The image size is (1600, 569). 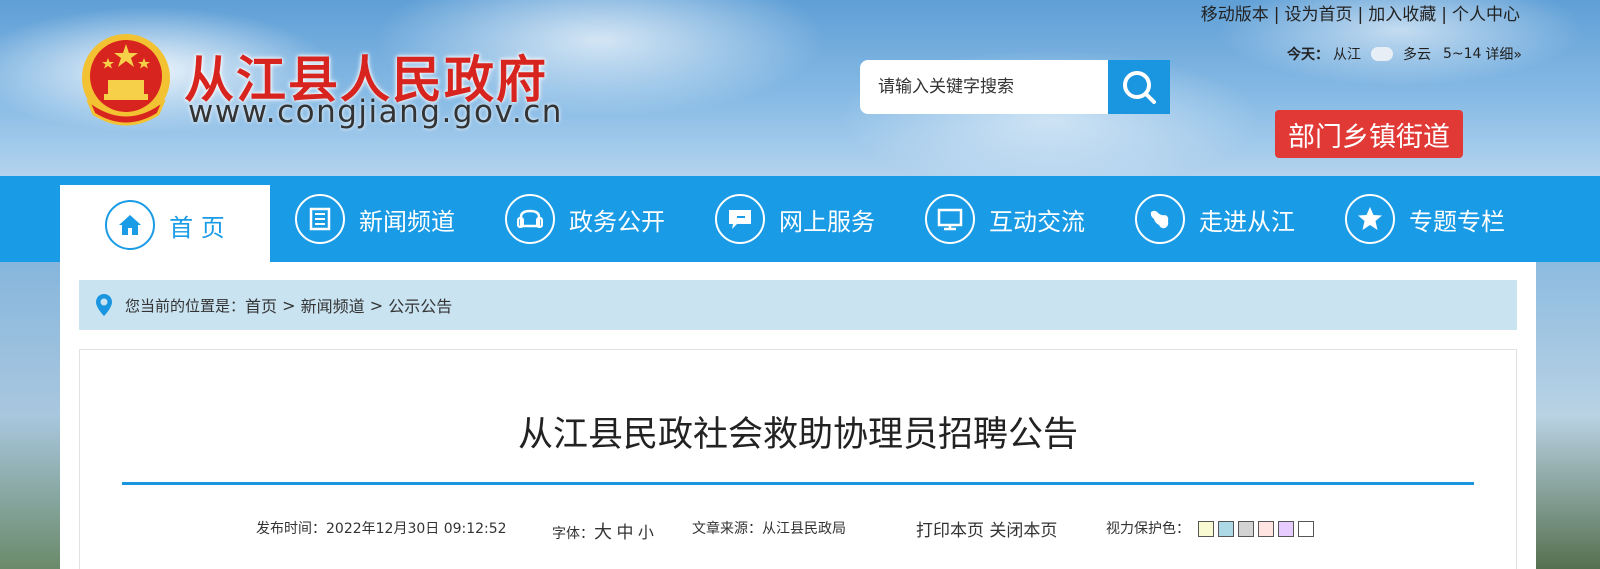 I want to click on publish-label: 发布时间：, so click(x=291, y=529).